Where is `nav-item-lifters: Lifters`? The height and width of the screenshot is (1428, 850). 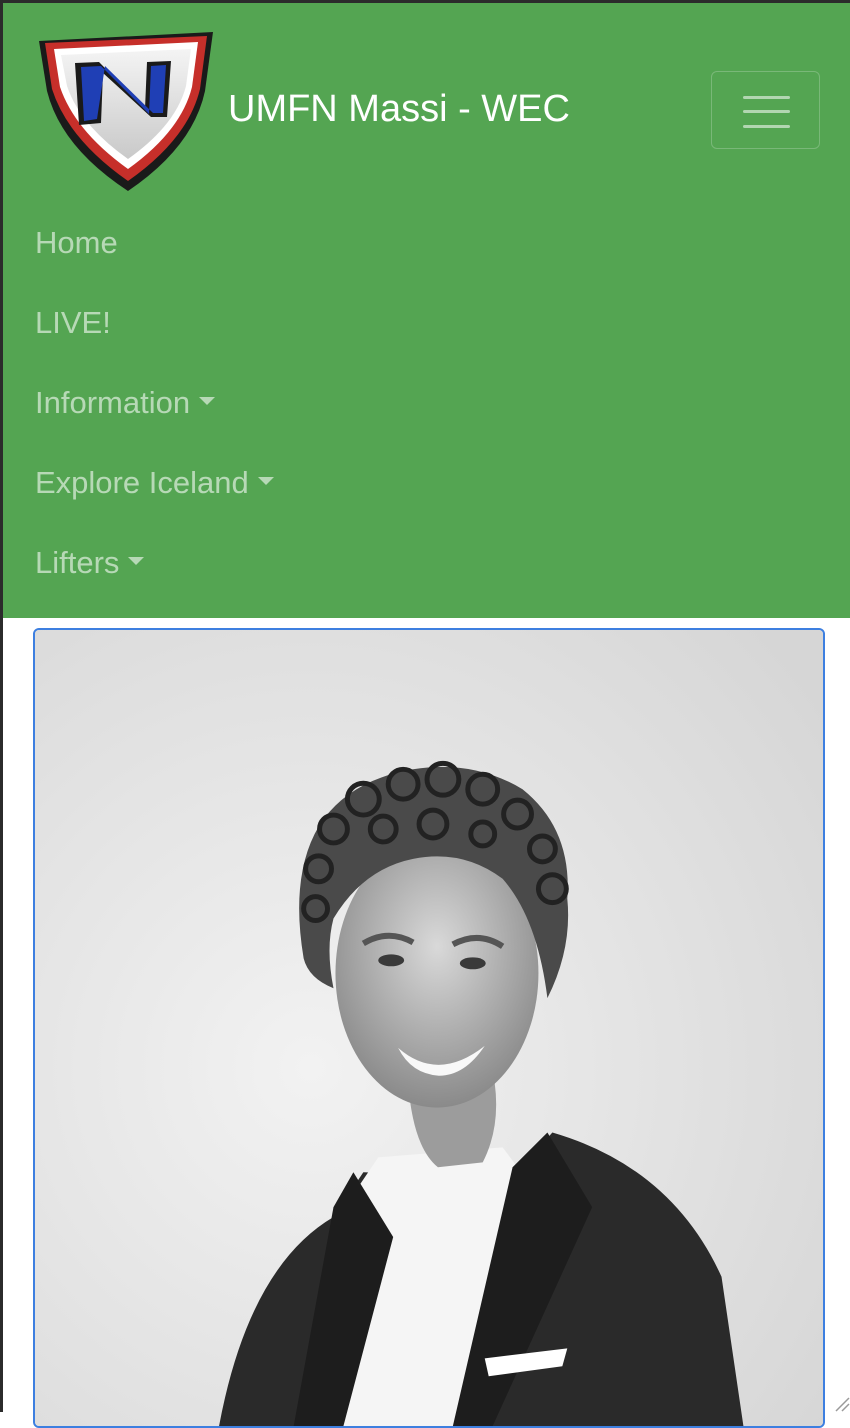
nav-item-lifters: Lifters is located at coordinates (154, 563).